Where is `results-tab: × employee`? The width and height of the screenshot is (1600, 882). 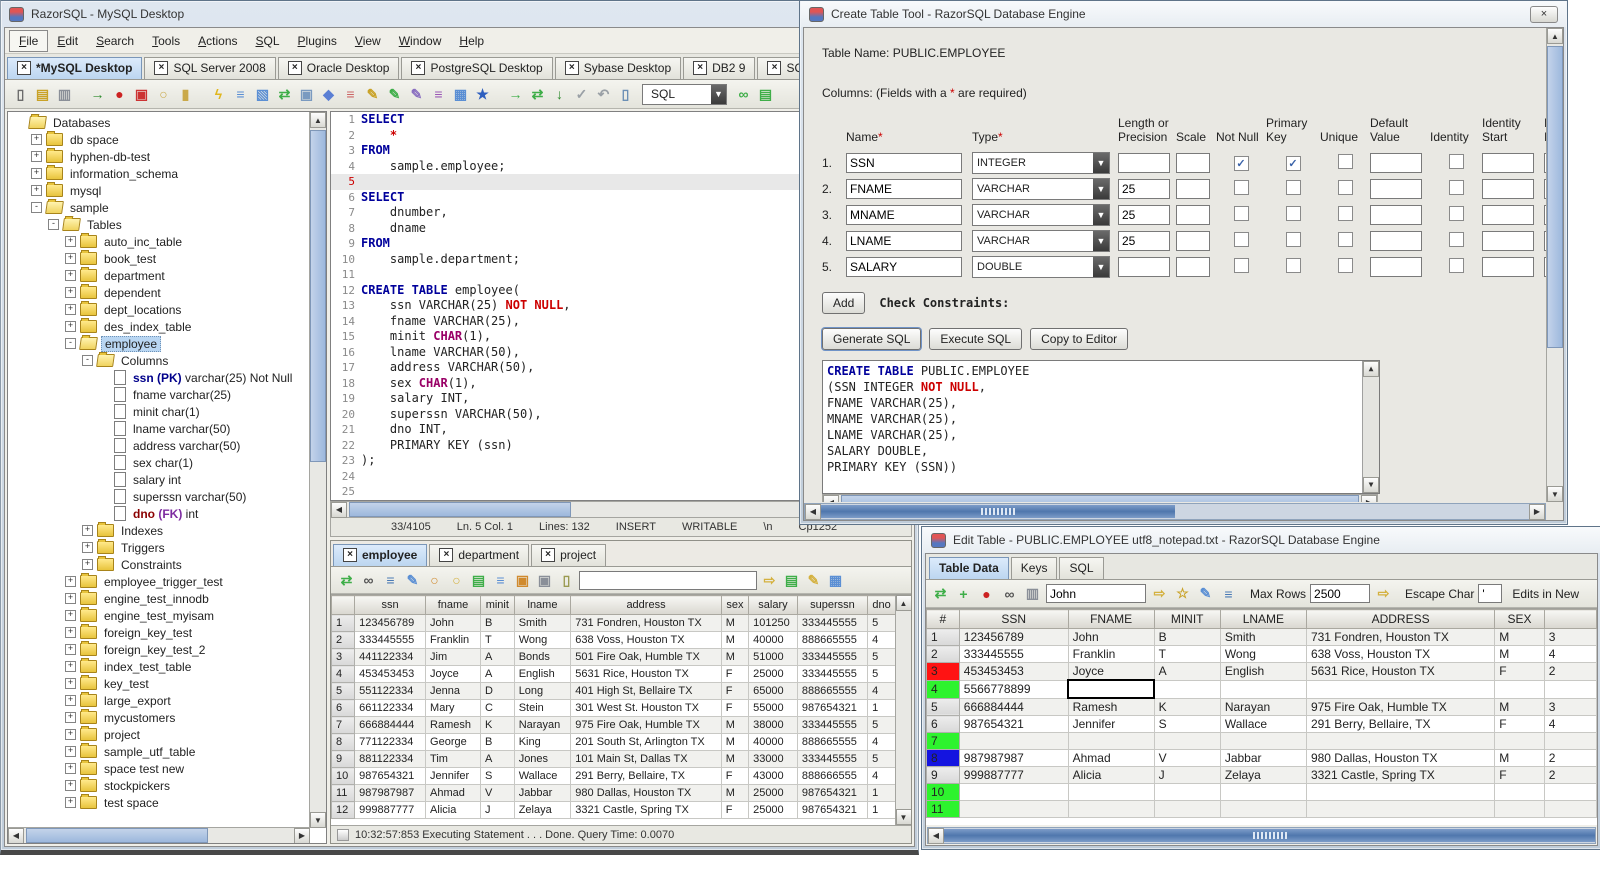 results-tab: × employee is located at coordinates (380, 555).